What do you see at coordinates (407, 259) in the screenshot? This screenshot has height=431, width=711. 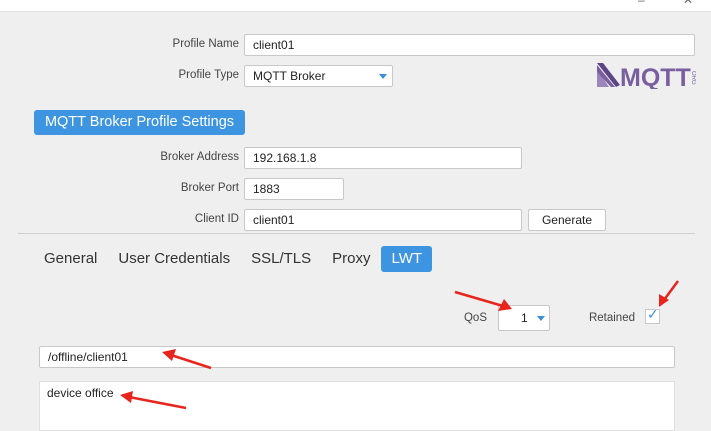 I see `tab-lwt: LWT` at bounding box center [407, 259].